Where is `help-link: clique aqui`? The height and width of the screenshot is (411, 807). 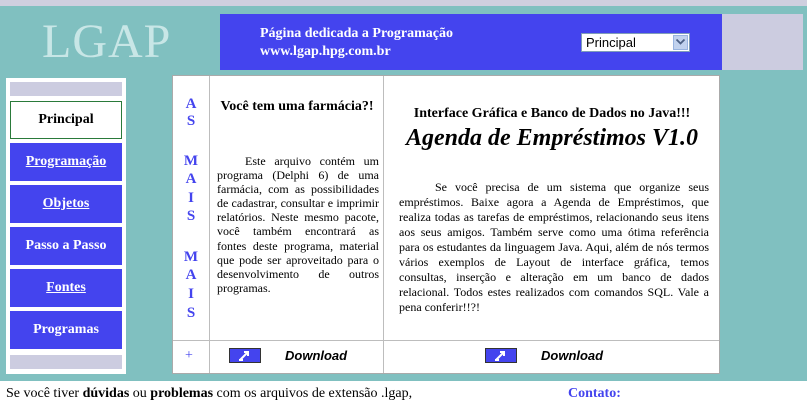 help-link: clique aqui is located at coordinates (447, 393).